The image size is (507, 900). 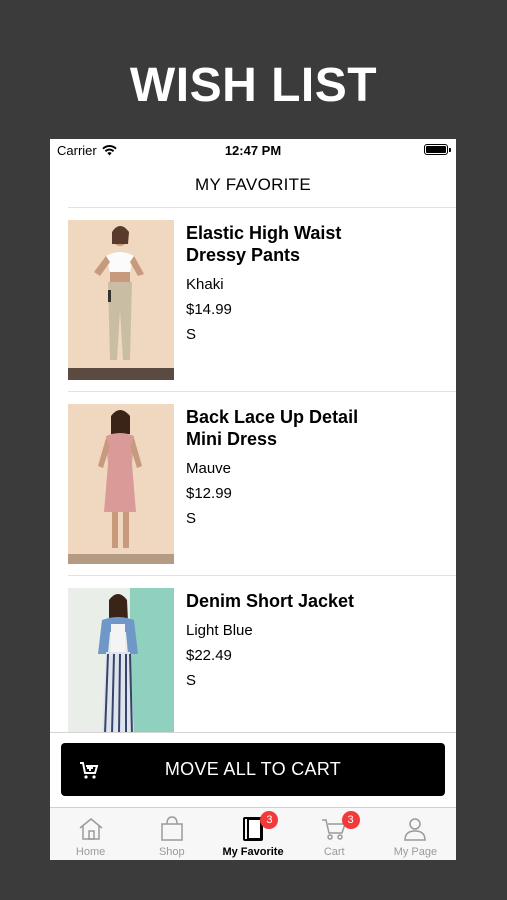 I want to click on user-icon, so click(x=415, y=829).